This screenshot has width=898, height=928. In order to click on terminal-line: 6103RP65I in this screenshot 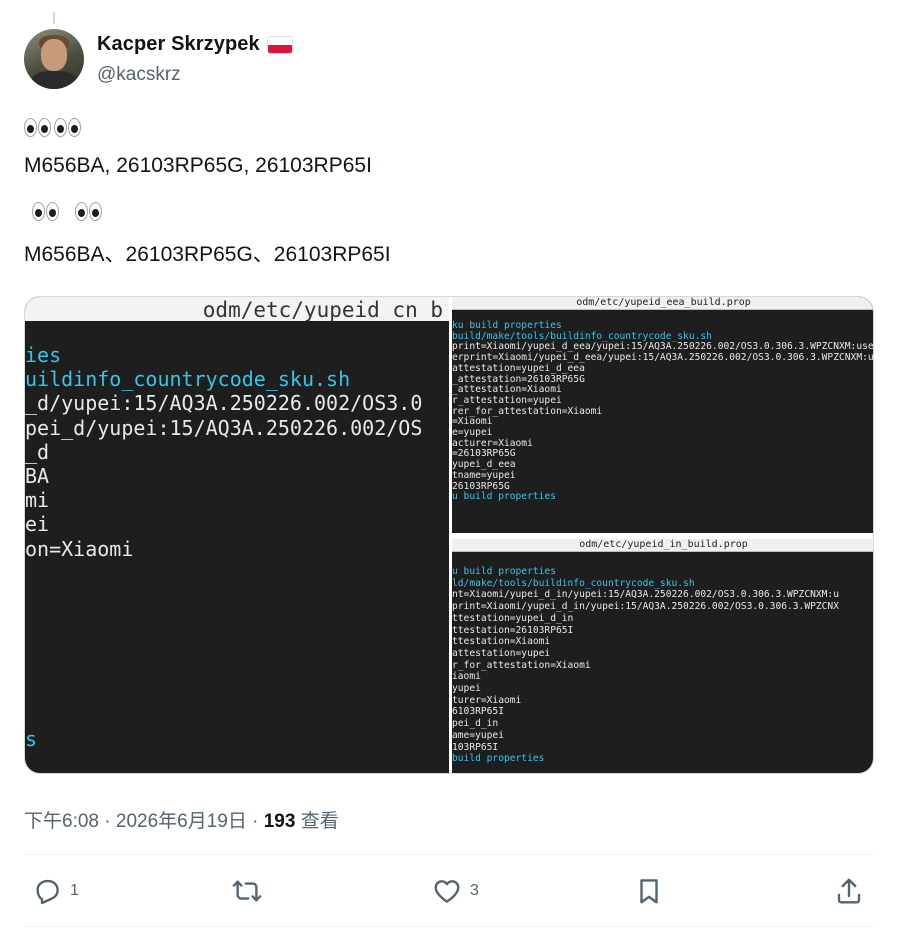, I will do `click(478, 712)`.